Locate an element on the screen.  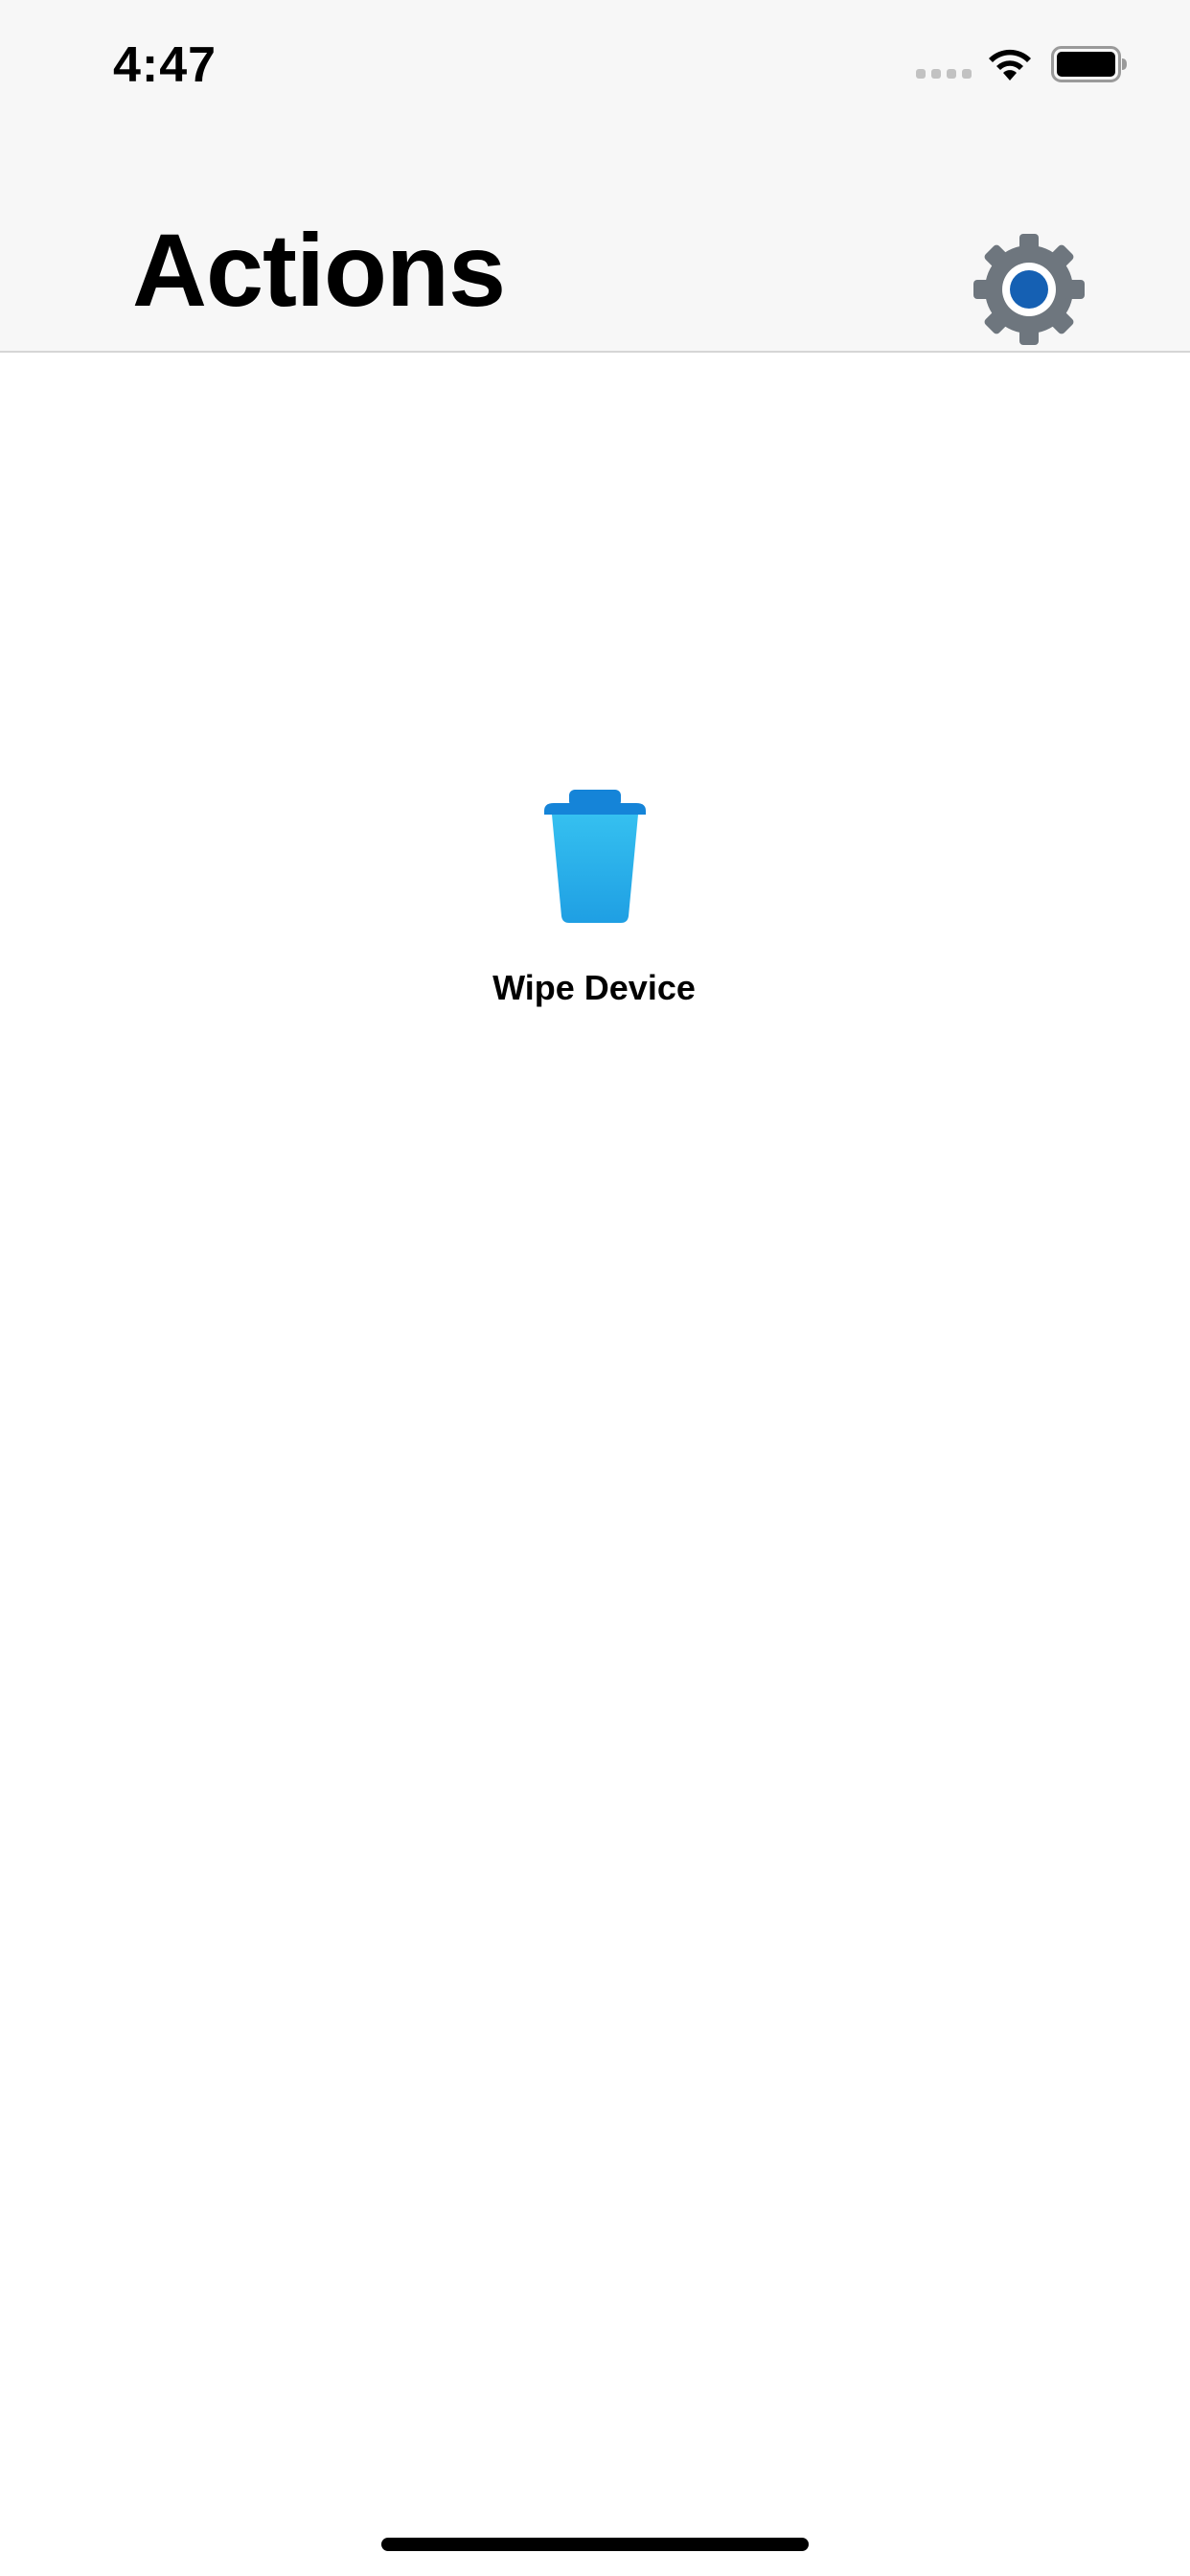
action-label: Wipe Device is located at coordinates (594, 987).